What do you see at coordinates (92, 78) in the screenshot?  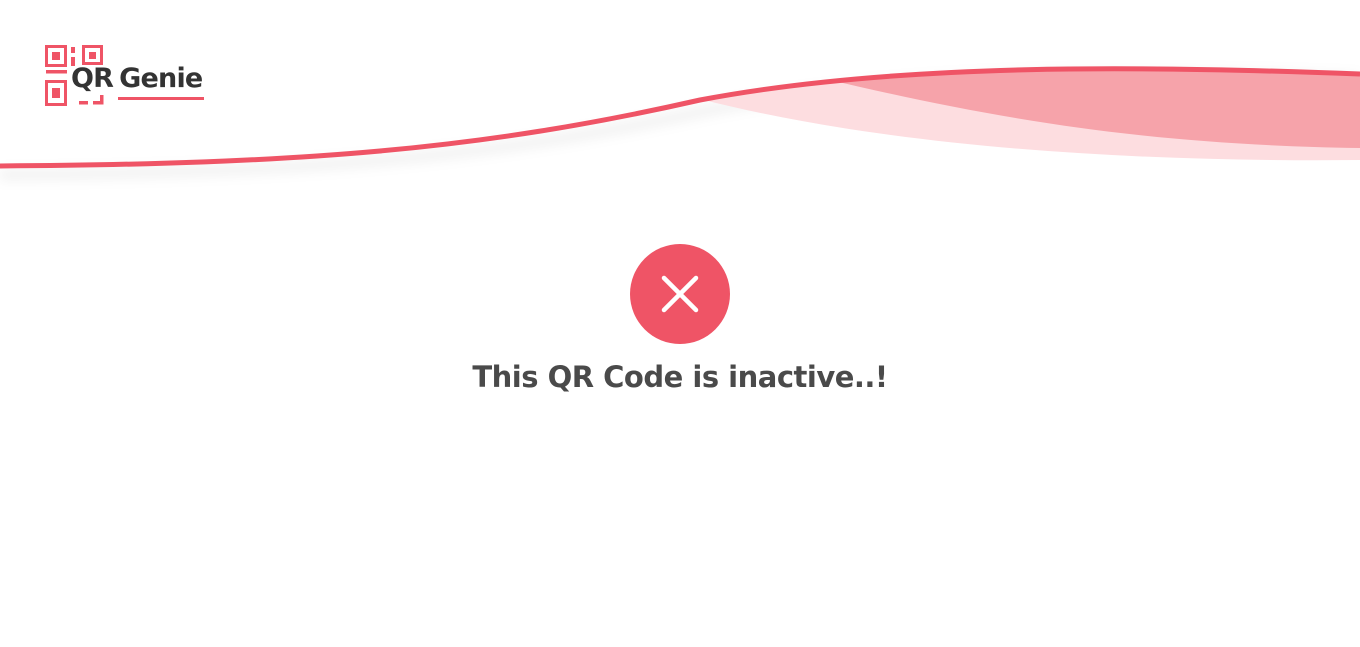 I see `brand-name-qr: QR` at bounding box center [92, 78].